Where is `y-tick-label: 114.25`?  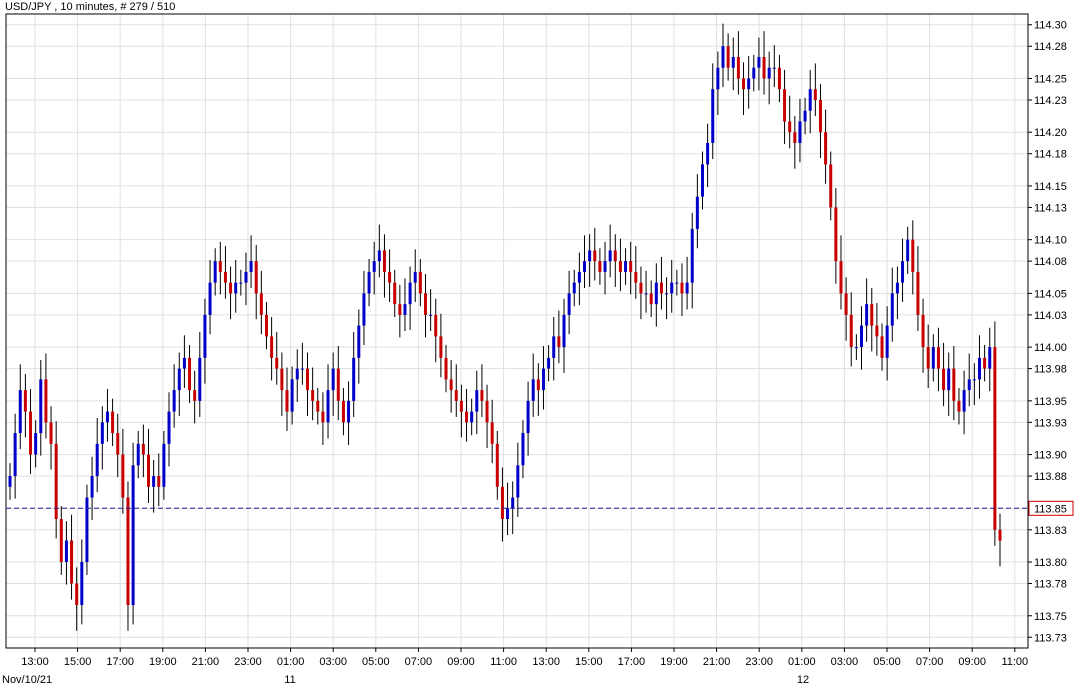 y-tick-label: 114.25 is located at coordinates (1050, 79).